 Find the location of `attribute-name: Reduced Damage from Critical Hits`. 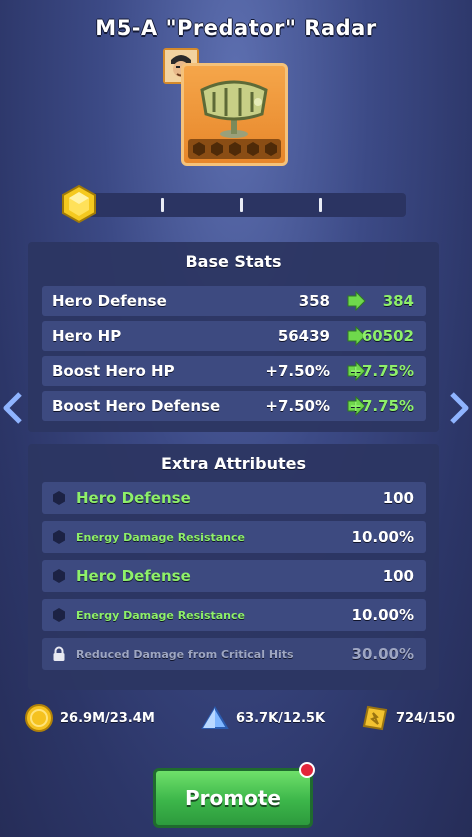

attribute-name: Reduced Damage from Critical Hits is located at coordinates (185, 654).